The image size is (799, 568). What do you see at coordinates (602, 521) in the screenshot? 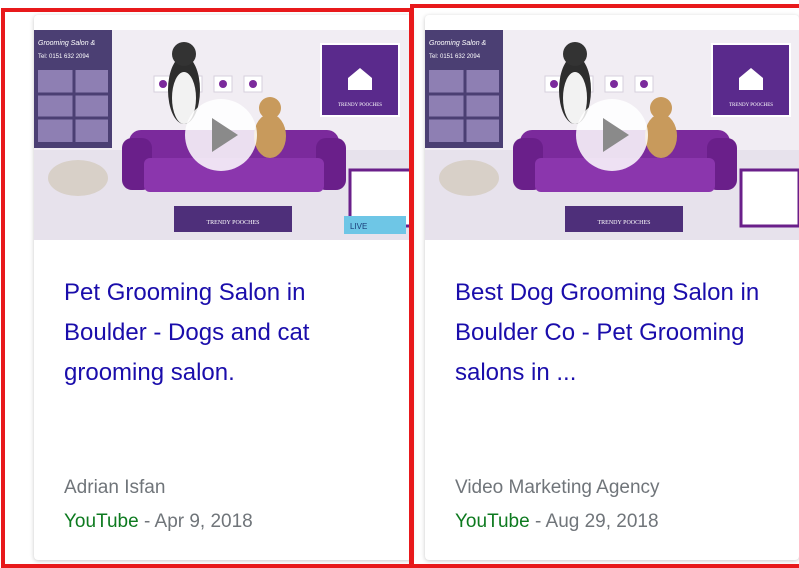
I see `video-date: Aug 29, 2018` at bounding box center [602, 521].